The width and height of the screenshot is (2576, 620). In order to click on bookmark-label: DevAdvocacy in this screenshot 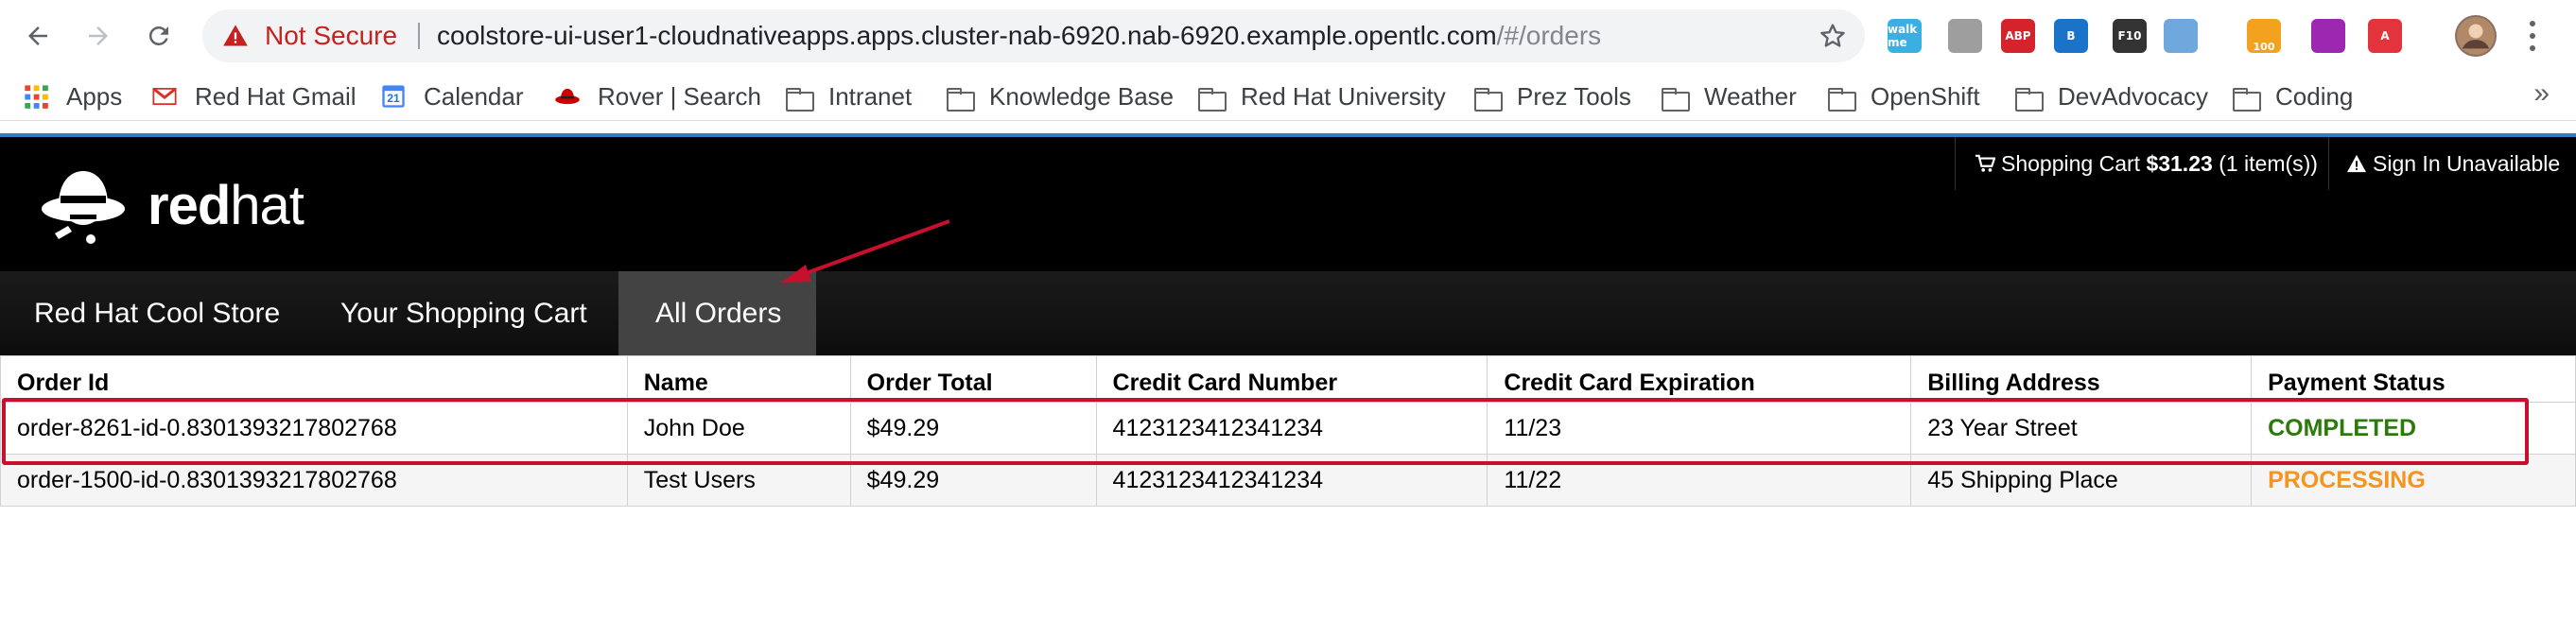, I will do `click(2133, 96)`.